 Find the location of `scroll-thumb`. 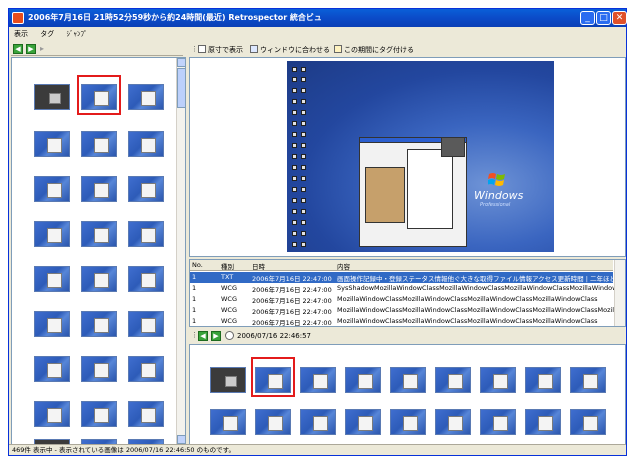

scroll-thumb is located at coordinates (181, 88).